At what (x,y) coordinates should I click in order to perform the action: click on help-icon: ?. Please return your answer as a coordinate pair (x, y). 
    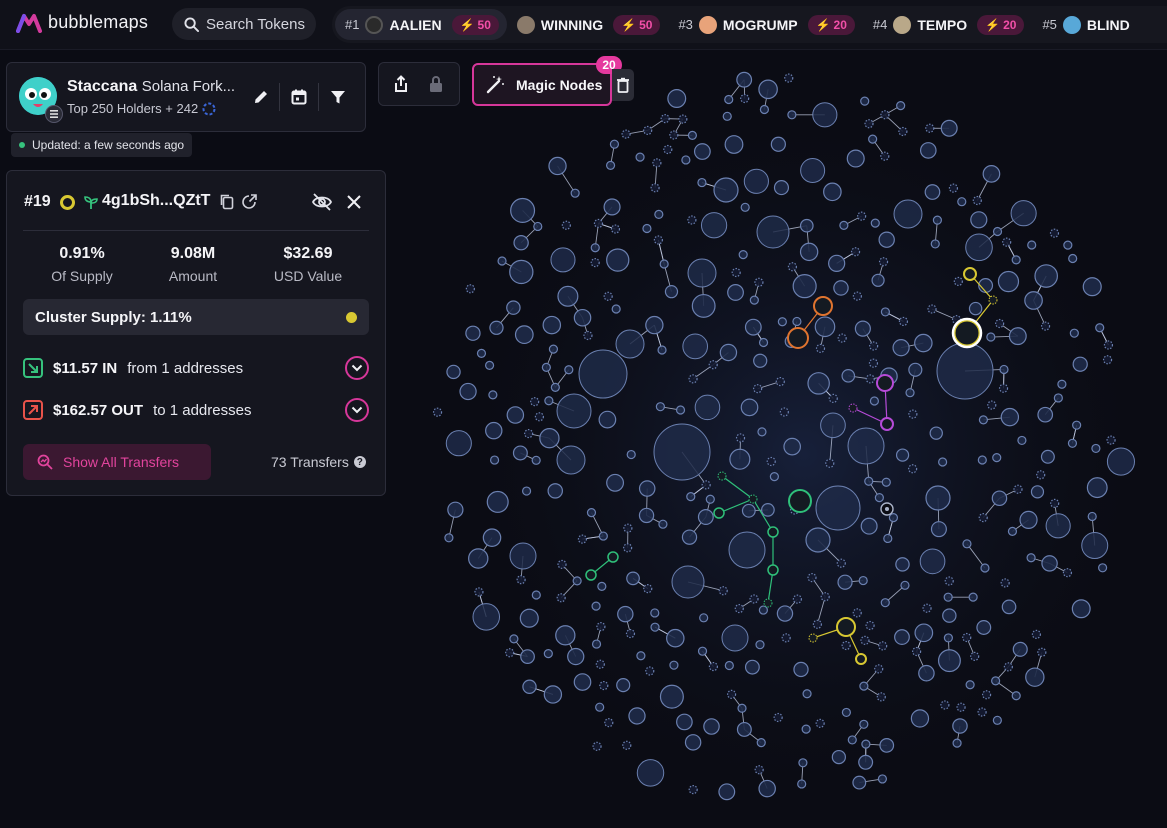
    Looking at the image, I should click on (359, 462).